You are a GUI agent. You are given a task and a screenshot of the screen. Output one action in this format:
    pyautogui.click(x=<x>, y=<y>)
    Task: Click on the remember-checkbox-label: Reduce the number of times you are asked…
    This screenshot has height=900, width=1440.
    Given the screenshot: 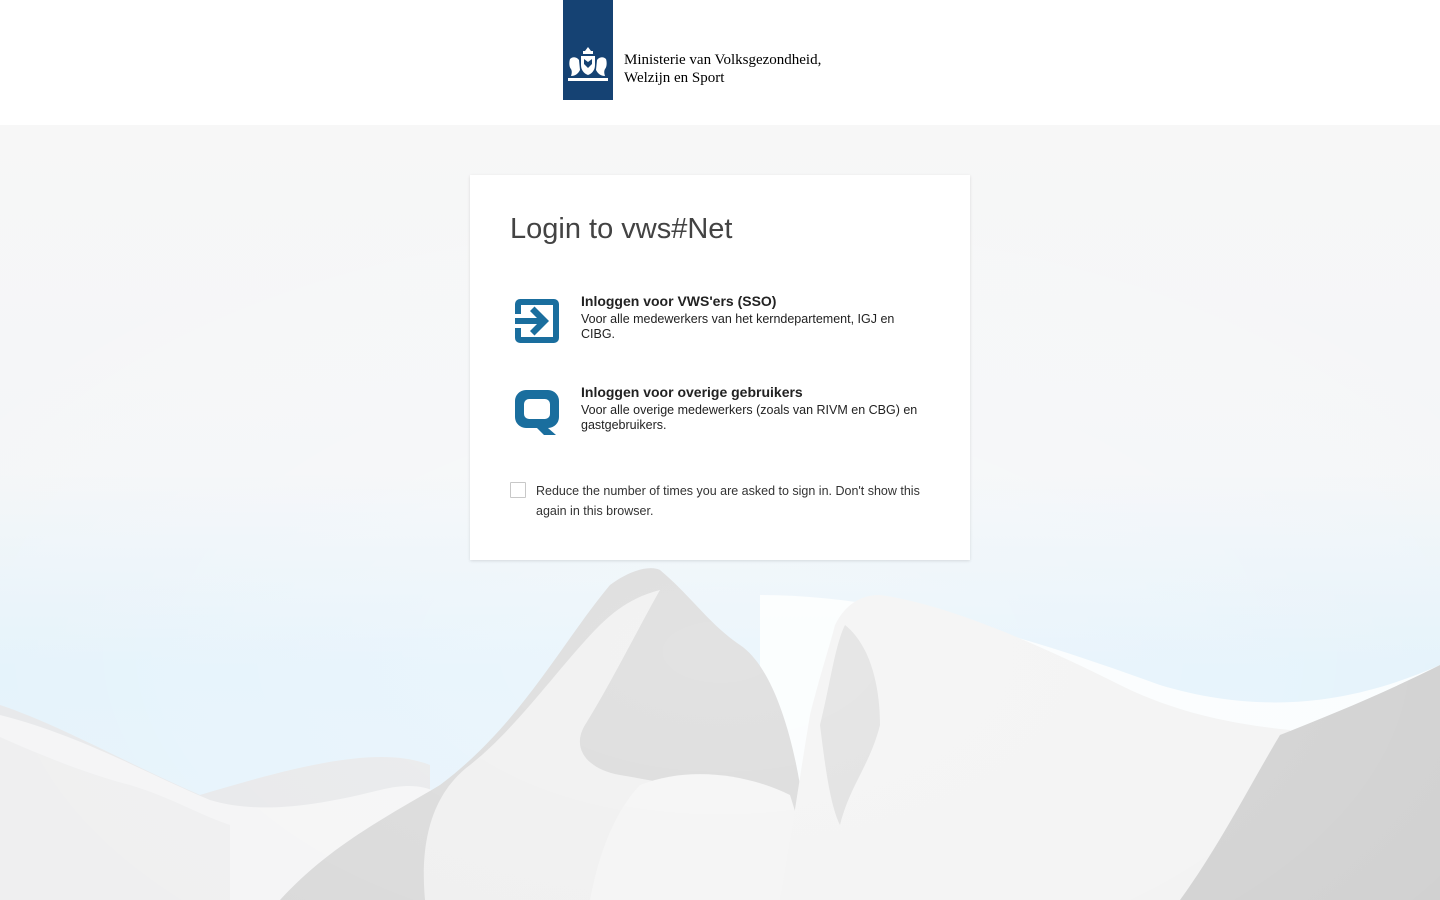 What is the action you would take?
    pyautogui.click(x=733, y=501)
    